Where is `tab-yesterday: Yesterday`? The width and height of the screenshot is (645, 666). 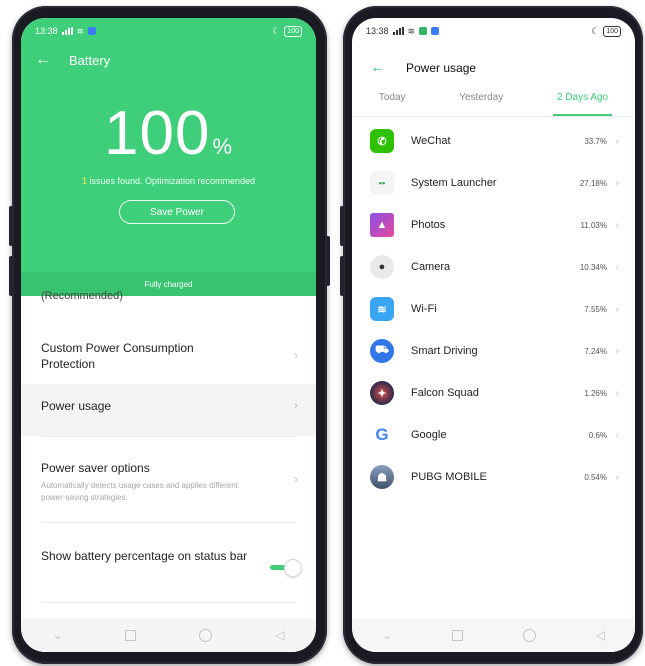 tab-yesterday: Yesterday is located at coordinates (481, 104).